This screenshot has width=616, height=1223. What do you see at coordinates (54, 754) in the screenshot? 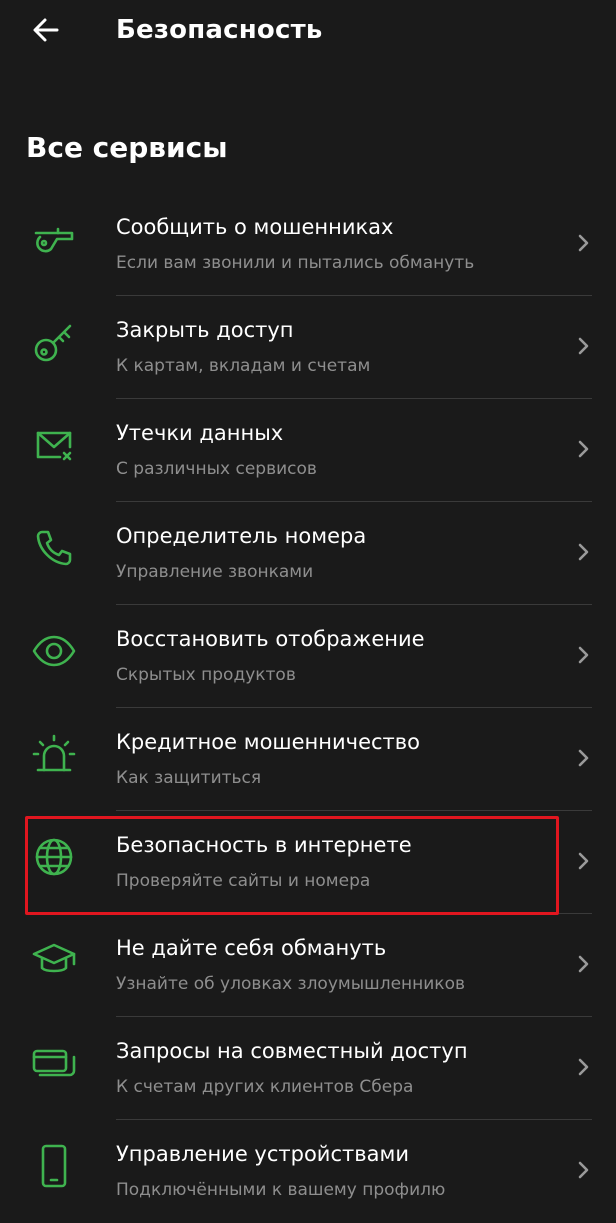
I see `siren-icon` at bounding box center [54, 754].